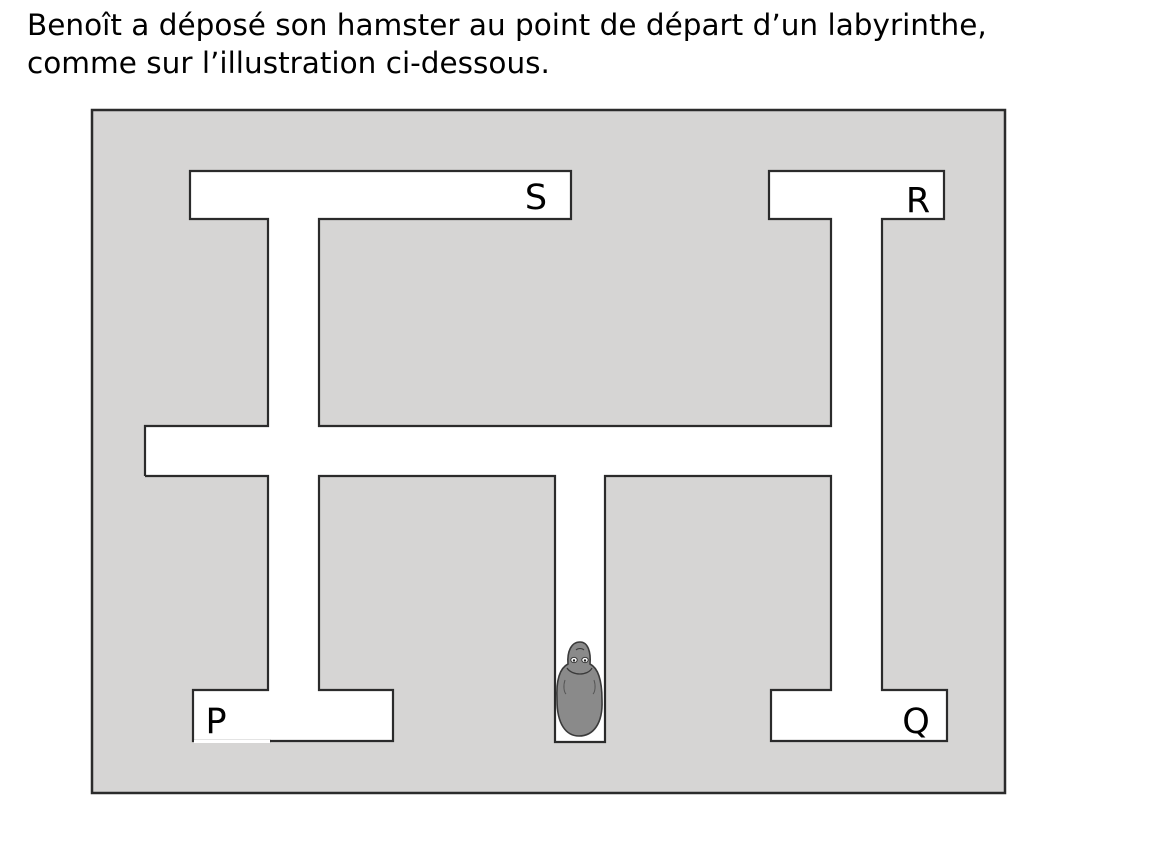 Image resolution: width=1172 pixels, height=859 pixels. What do you see at coordinates (380, 195) in the screenshot?
I see `corridor-top-left` at bounding box center [380, 195].